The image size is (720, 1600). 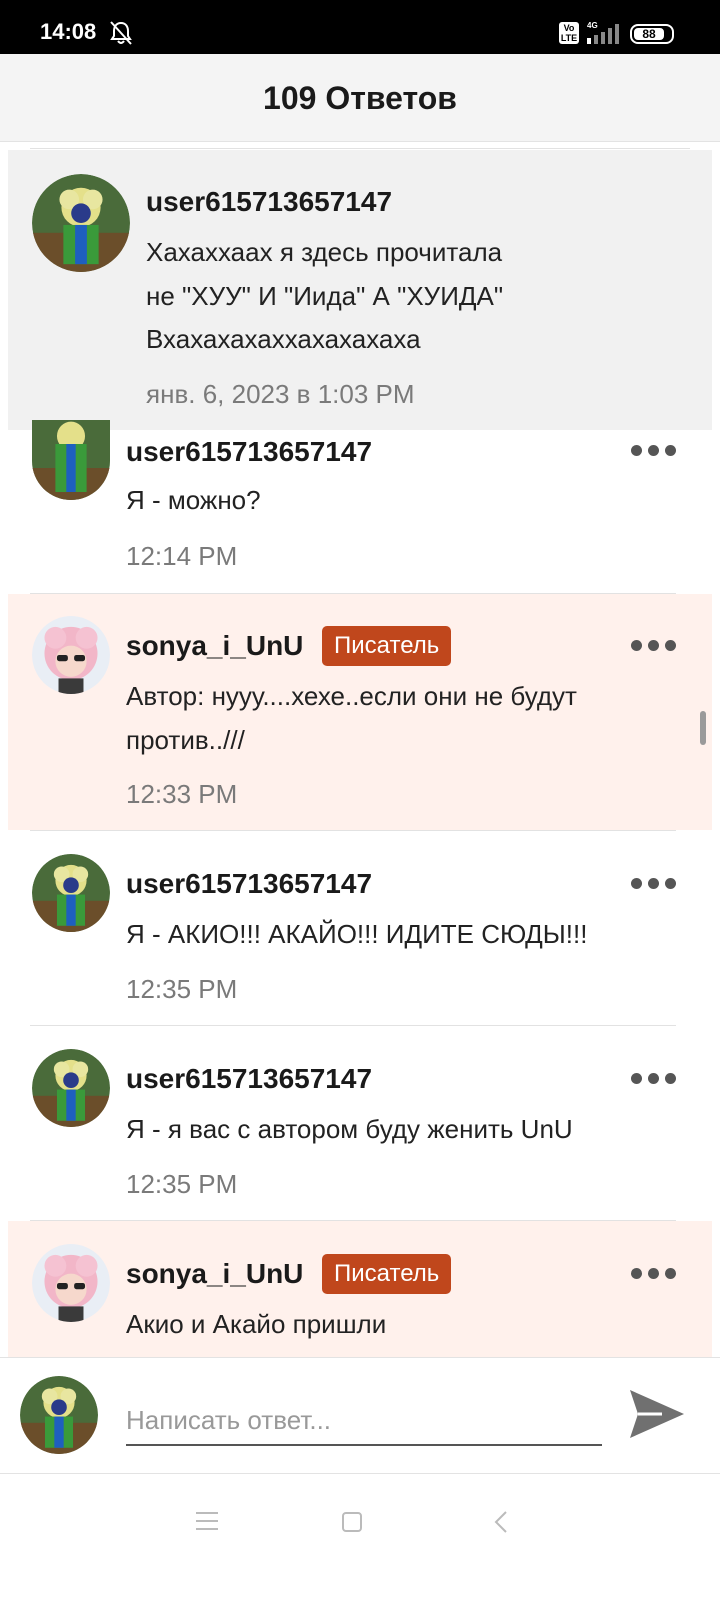 What do you see at coordinates (283, 339) in the screenshot?
I see `comment-text-line: Вхахахахаххахахахаха` at bounding box center [283, 339].